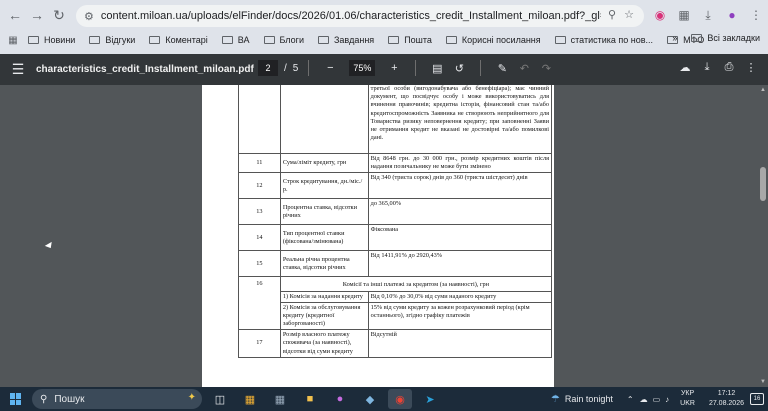 This screenshot has width=768, height=411. What do you see at coordinates (49, 246) in the screenshot?
I see `mouse-cursor-icon` at bounding box center [49, 246].